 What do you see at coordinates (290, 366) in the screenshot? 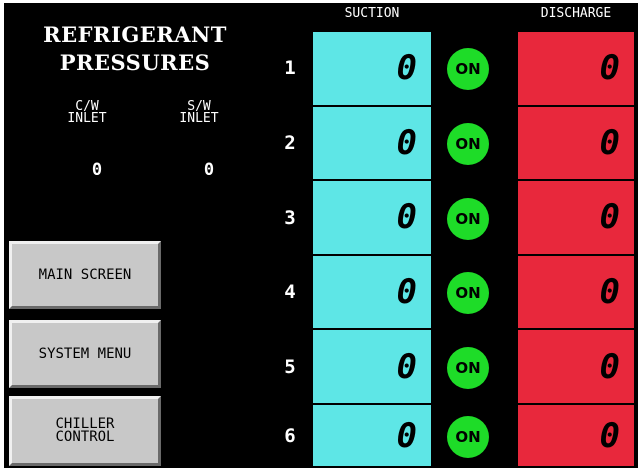
I see `compressor-number: 5` at bounding box center [290, 366].